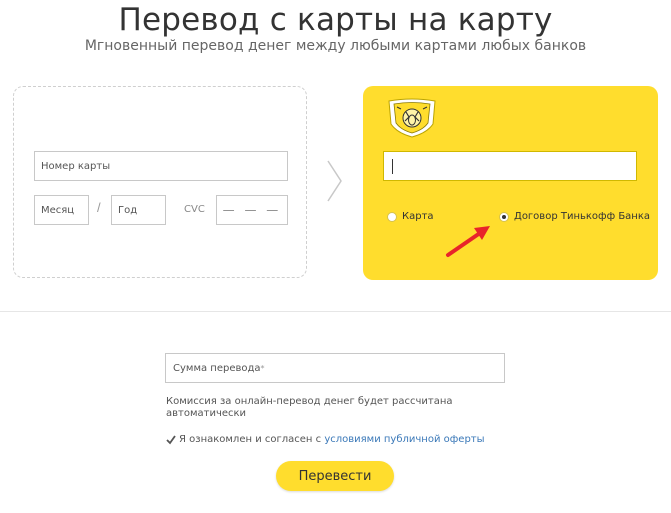 The width and height of the screenshot is (671, 513). I want to click on radio-card-label: Карта, so click(418, 216).